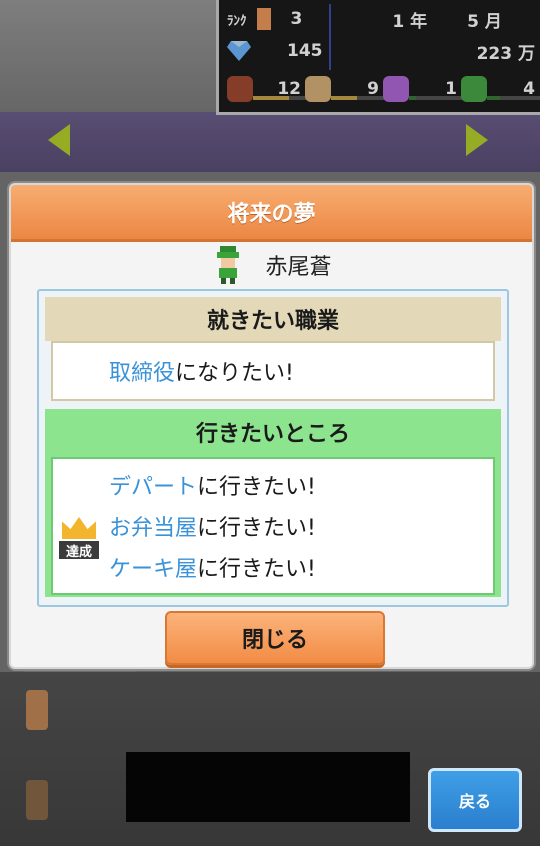  Describe the element at coordinates (79, 550) in the screenshot. I see `achieved-label: 達成` at that location.